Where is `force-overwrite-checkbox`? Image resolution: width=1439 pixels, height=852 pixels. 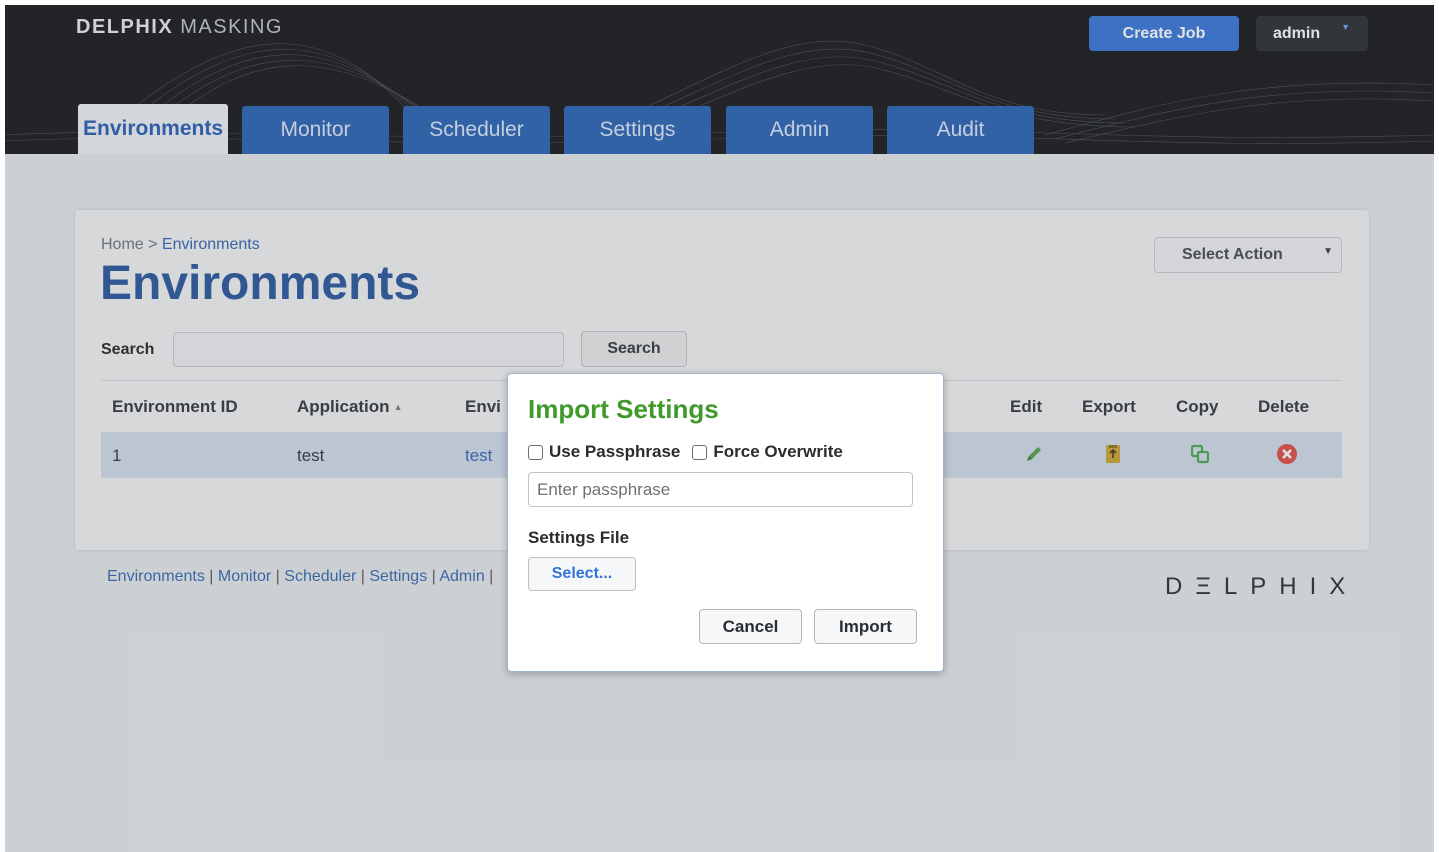
force-overwrite-checkbox is located at coordinates (700, 452).